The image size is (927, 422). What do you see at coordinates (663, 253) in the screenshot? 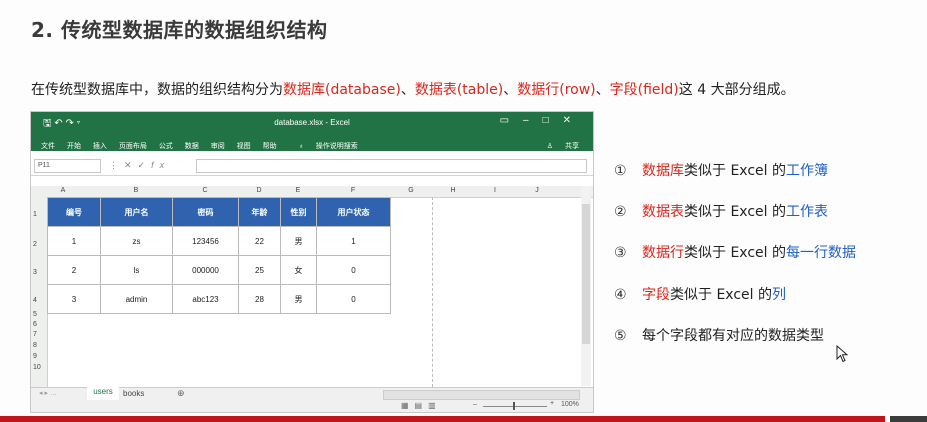
I see `item-term: 数据行` at bounding box center [663, 253].